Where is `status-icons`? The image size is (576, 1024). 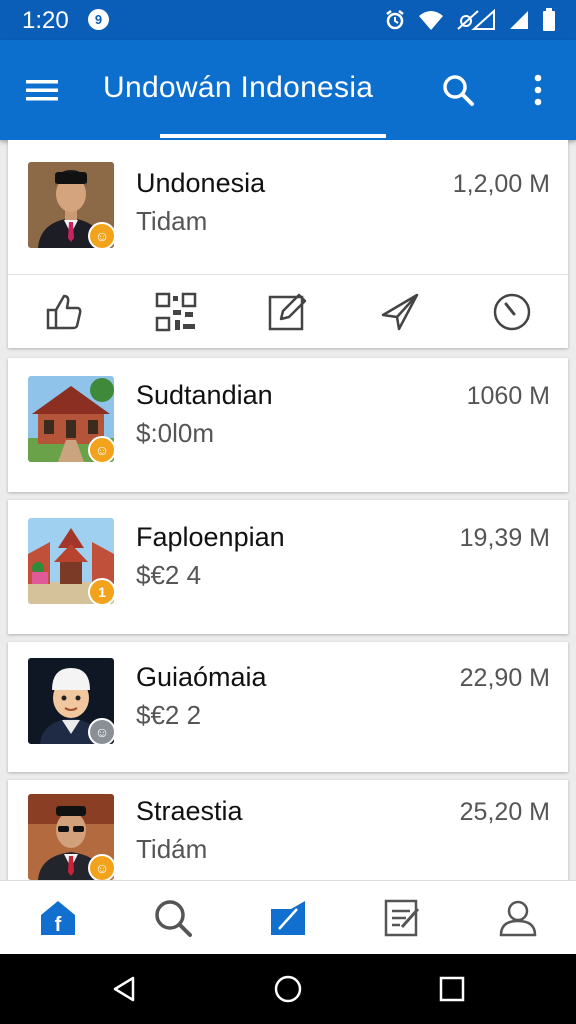
status-icons is located at coordinates (470, 20).